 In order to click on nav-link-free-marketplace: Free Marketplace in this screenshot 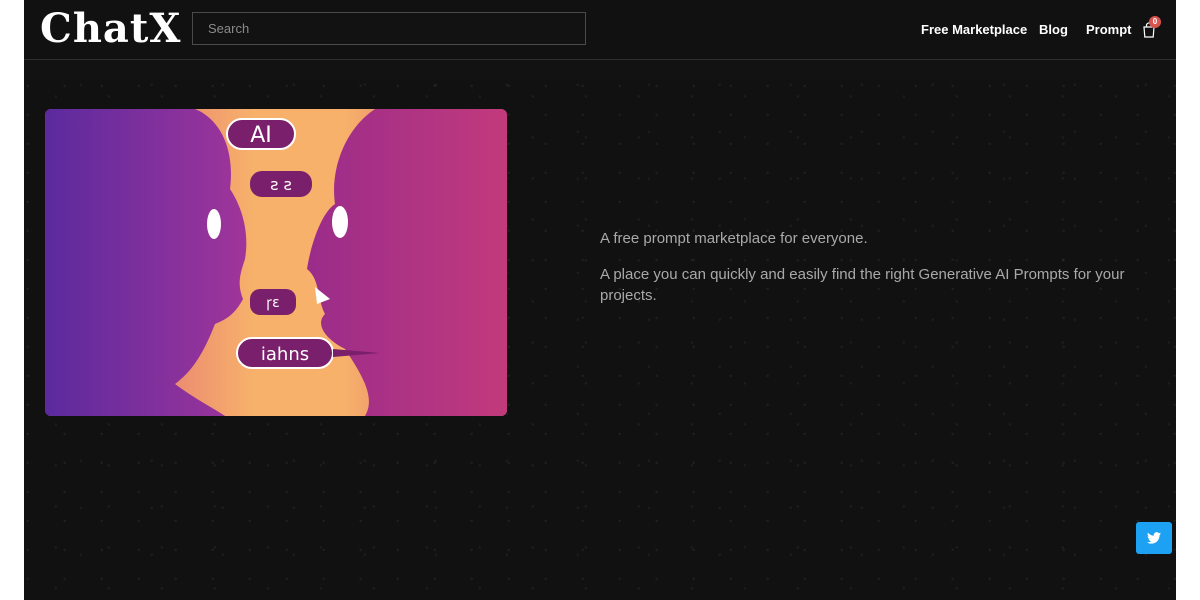, I will do `click(974, 29)`.